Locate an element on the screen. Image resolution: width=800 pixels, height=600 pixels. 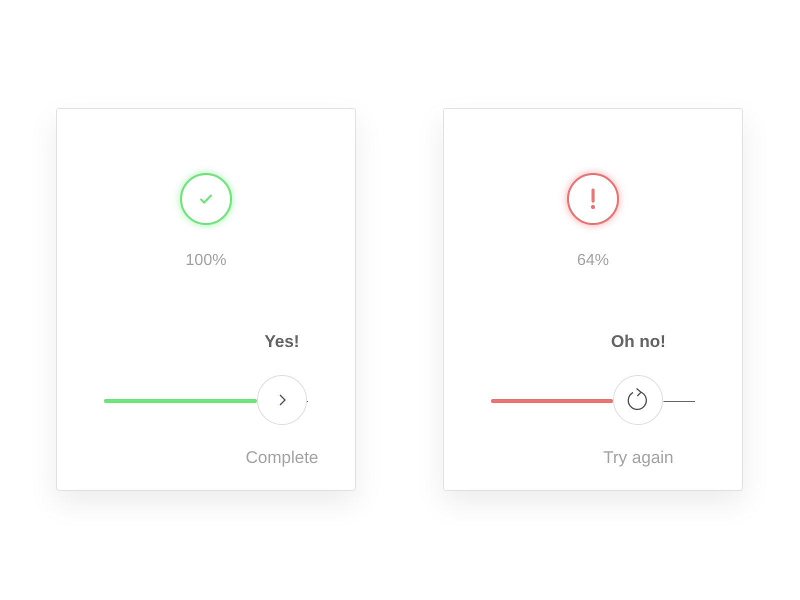
action-text: Try again is located at coordinates (638, 457).